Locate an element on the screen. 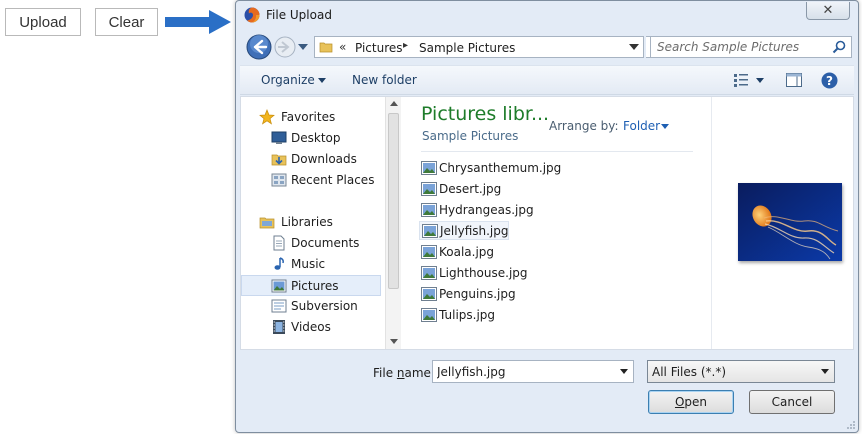  file-type-select: All Files (*.*) is located at coordinates (741, 371).